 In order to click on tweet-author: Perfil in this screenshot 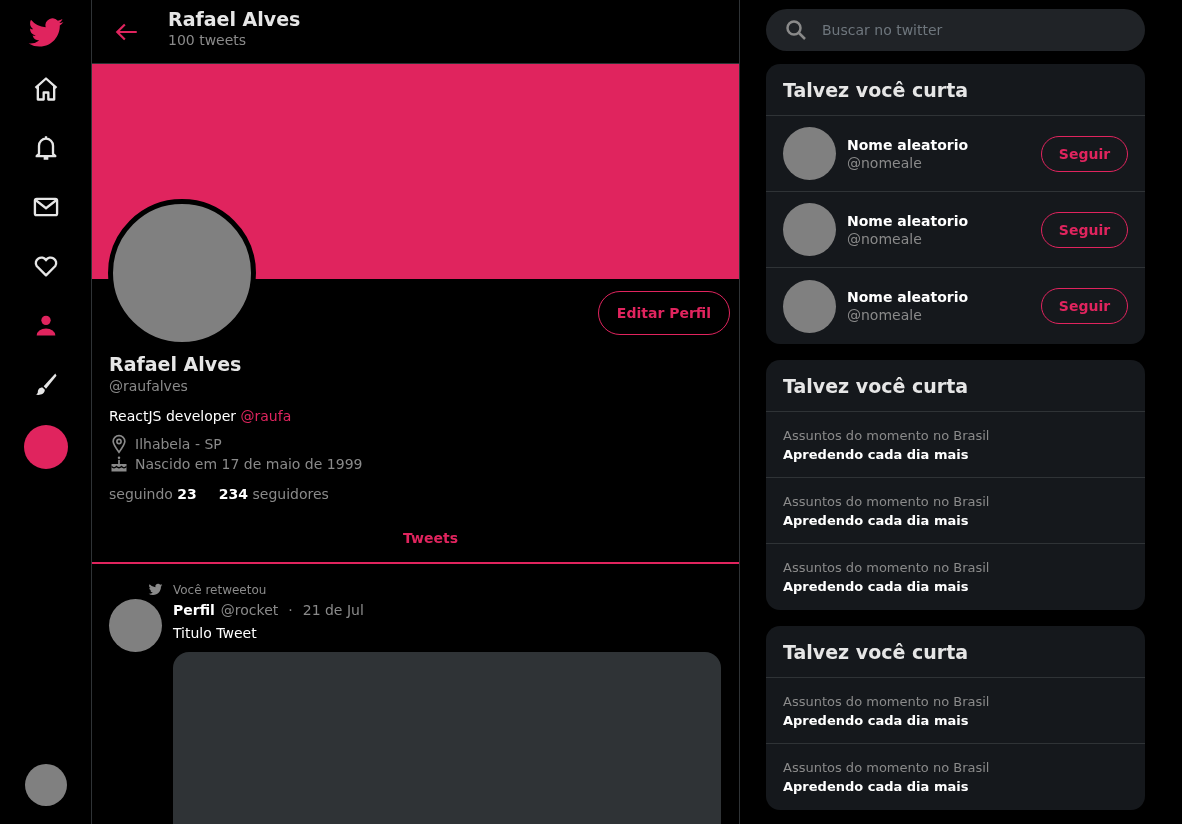, I will do `click(194, 610)`.